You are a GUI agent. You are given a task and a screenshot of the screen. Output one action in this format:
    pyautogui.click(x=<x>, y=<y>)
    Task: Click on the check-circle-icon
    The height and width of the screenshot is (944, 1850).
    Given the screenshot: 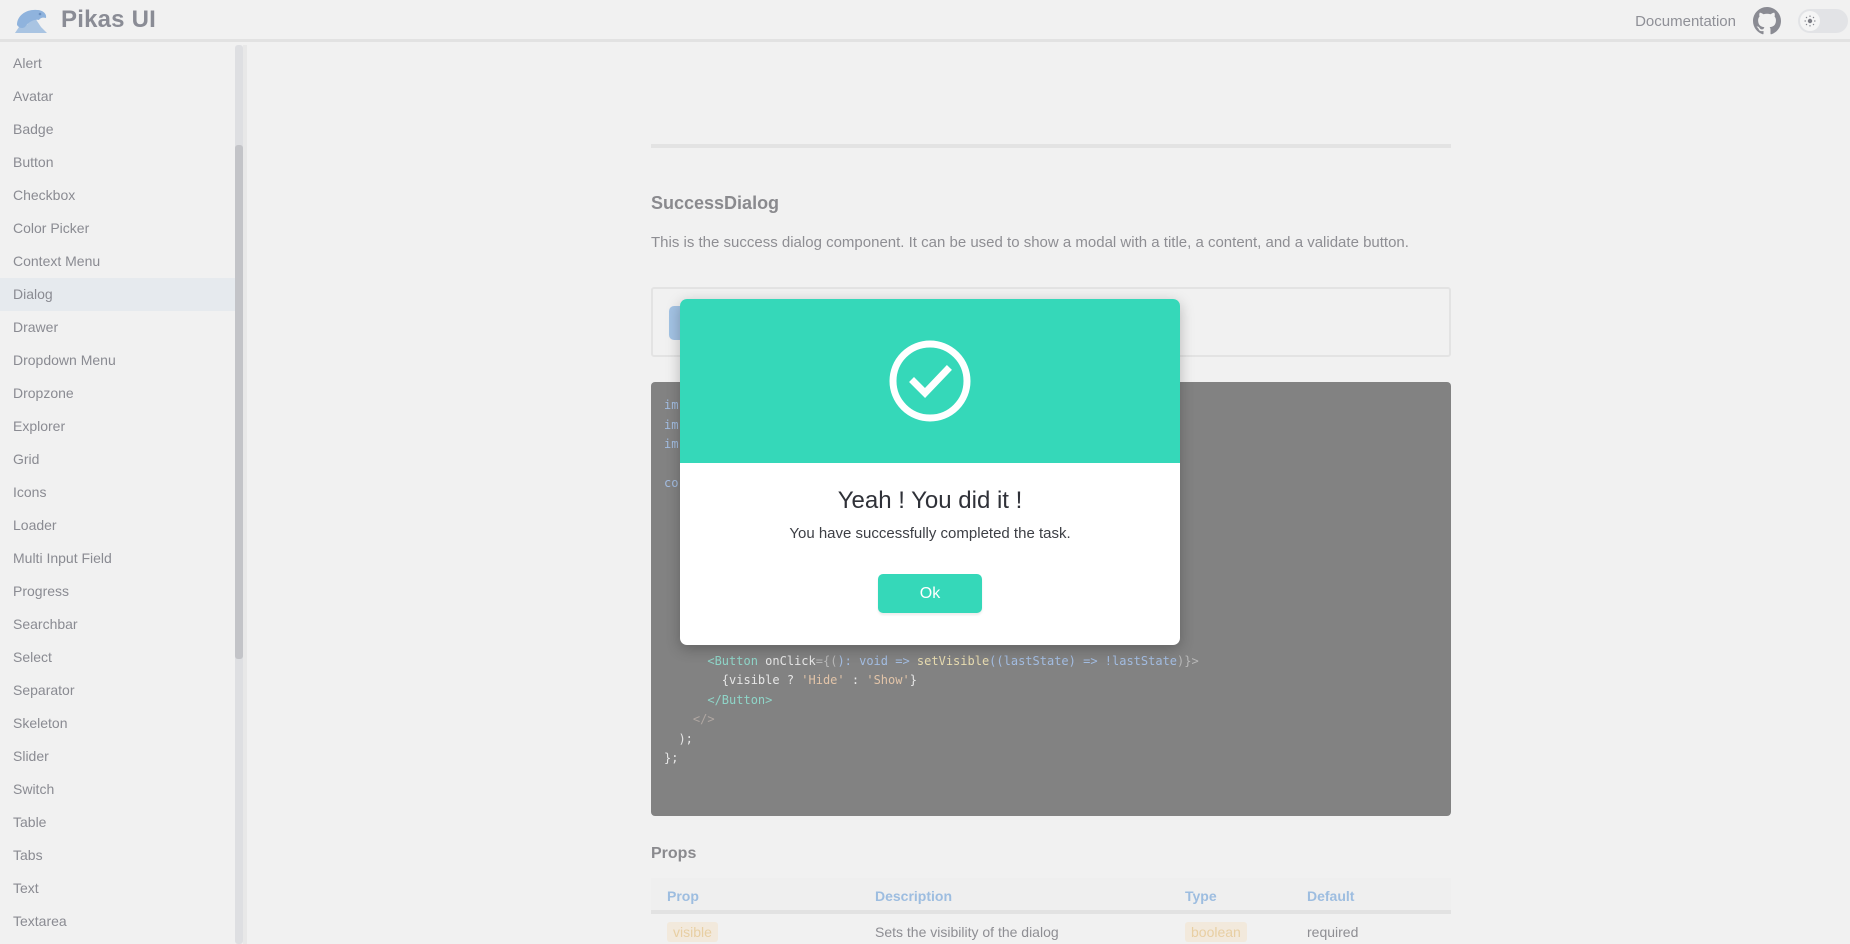 What is the action you would take?
    pyautogui.click(x=930, y=381)
    